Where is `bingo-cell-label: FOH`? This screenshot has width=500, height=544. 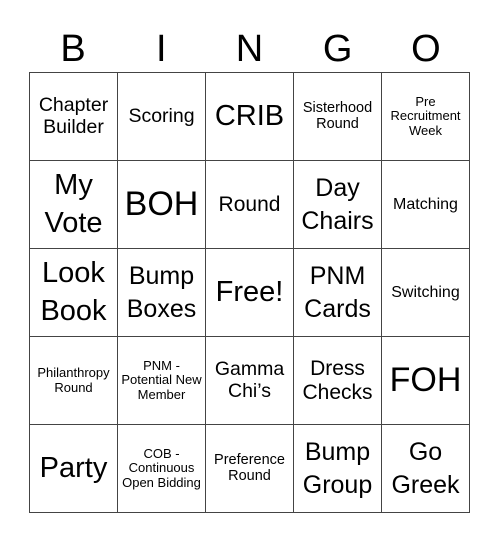
bingo-cell-label: FOH is located at coordinates (425, 379).